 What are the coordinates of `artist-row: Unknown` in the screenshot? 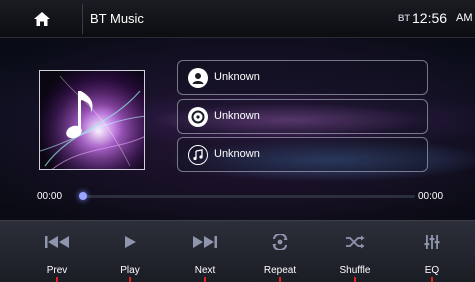 It's located at (302, 77).